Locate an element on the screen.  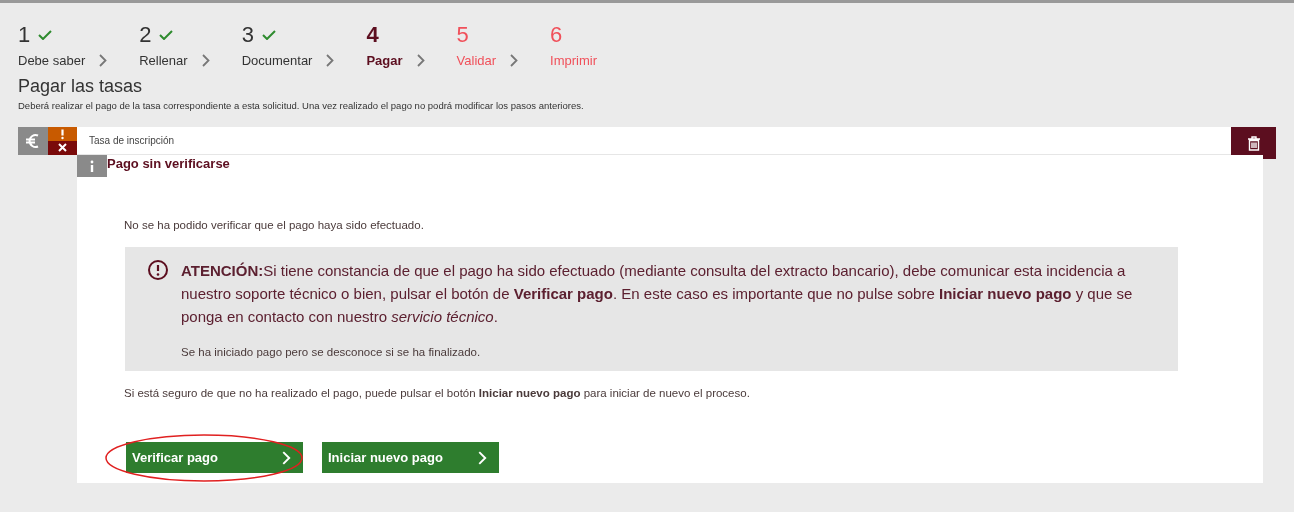
exclamation-circle-icon is located at coordinates (158, 269).